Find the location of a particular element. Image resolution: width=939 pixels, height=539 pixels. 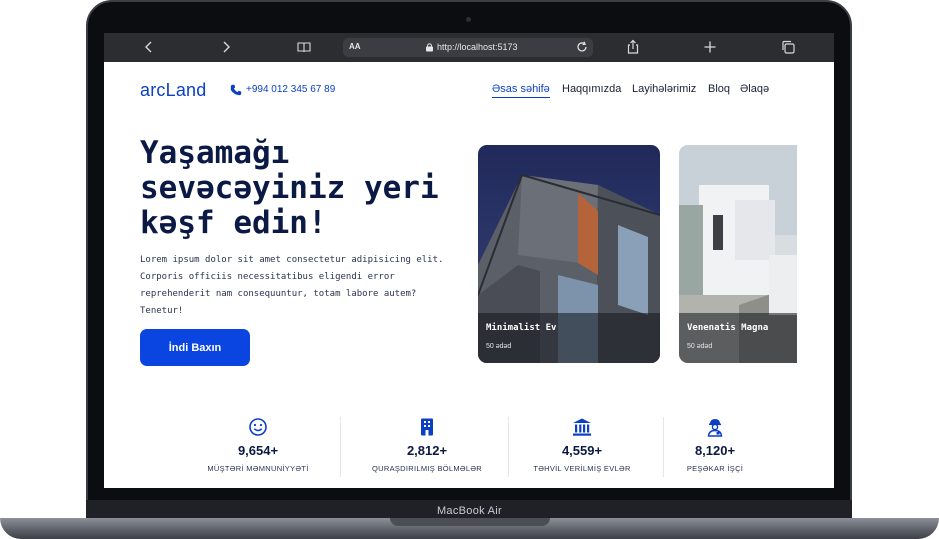

phone-number: +994 012 345 67 89 is located at coordinates (290, 89).